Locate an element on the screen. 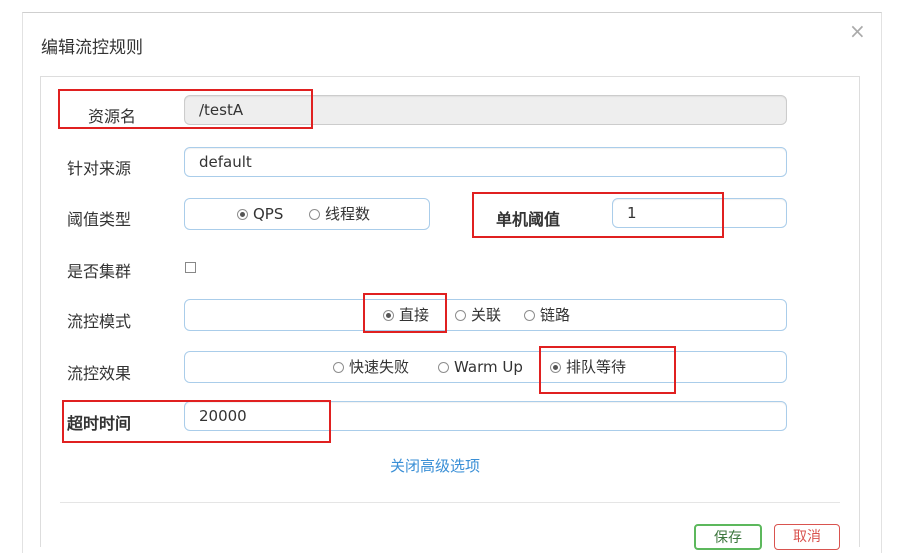 The height and width of the screenshot is (553, 898). behavior-option-warm-up-label: Warm Up is located at coordinates (488, 367).